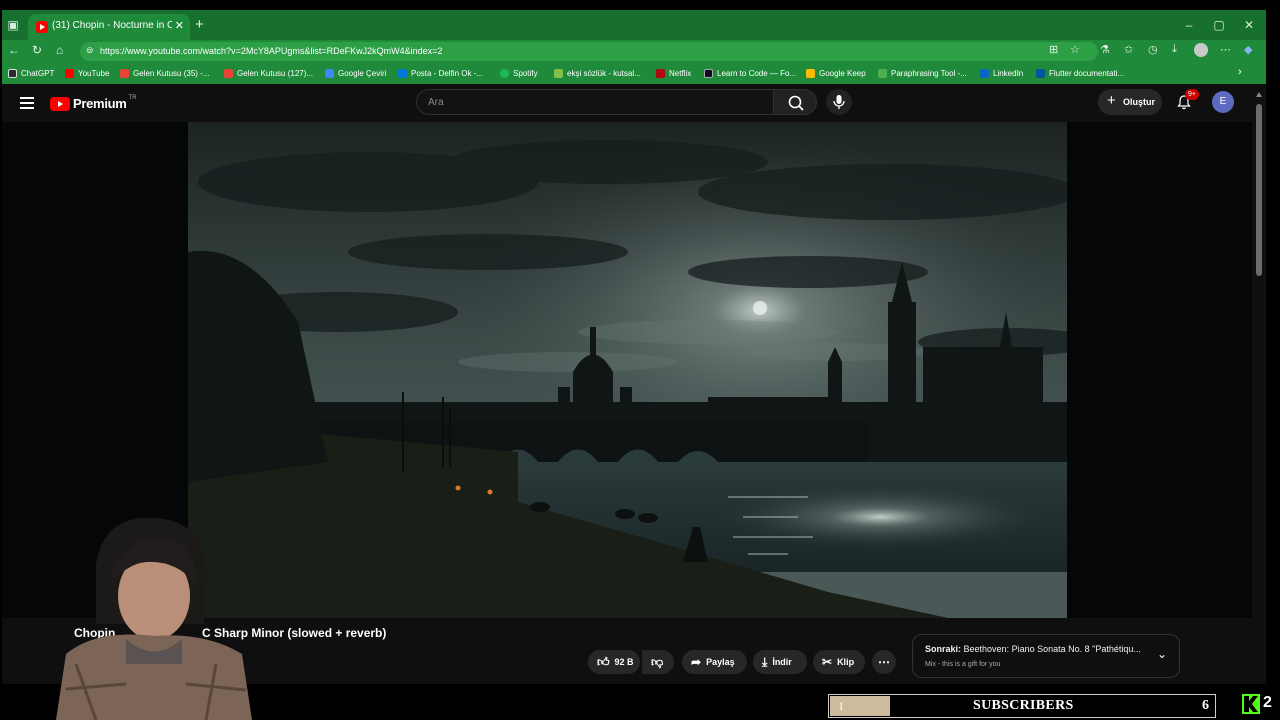  Describe the element at coordinates (1130, 102) in the screenshot. I see `create-button: + Oluştur` at that location.